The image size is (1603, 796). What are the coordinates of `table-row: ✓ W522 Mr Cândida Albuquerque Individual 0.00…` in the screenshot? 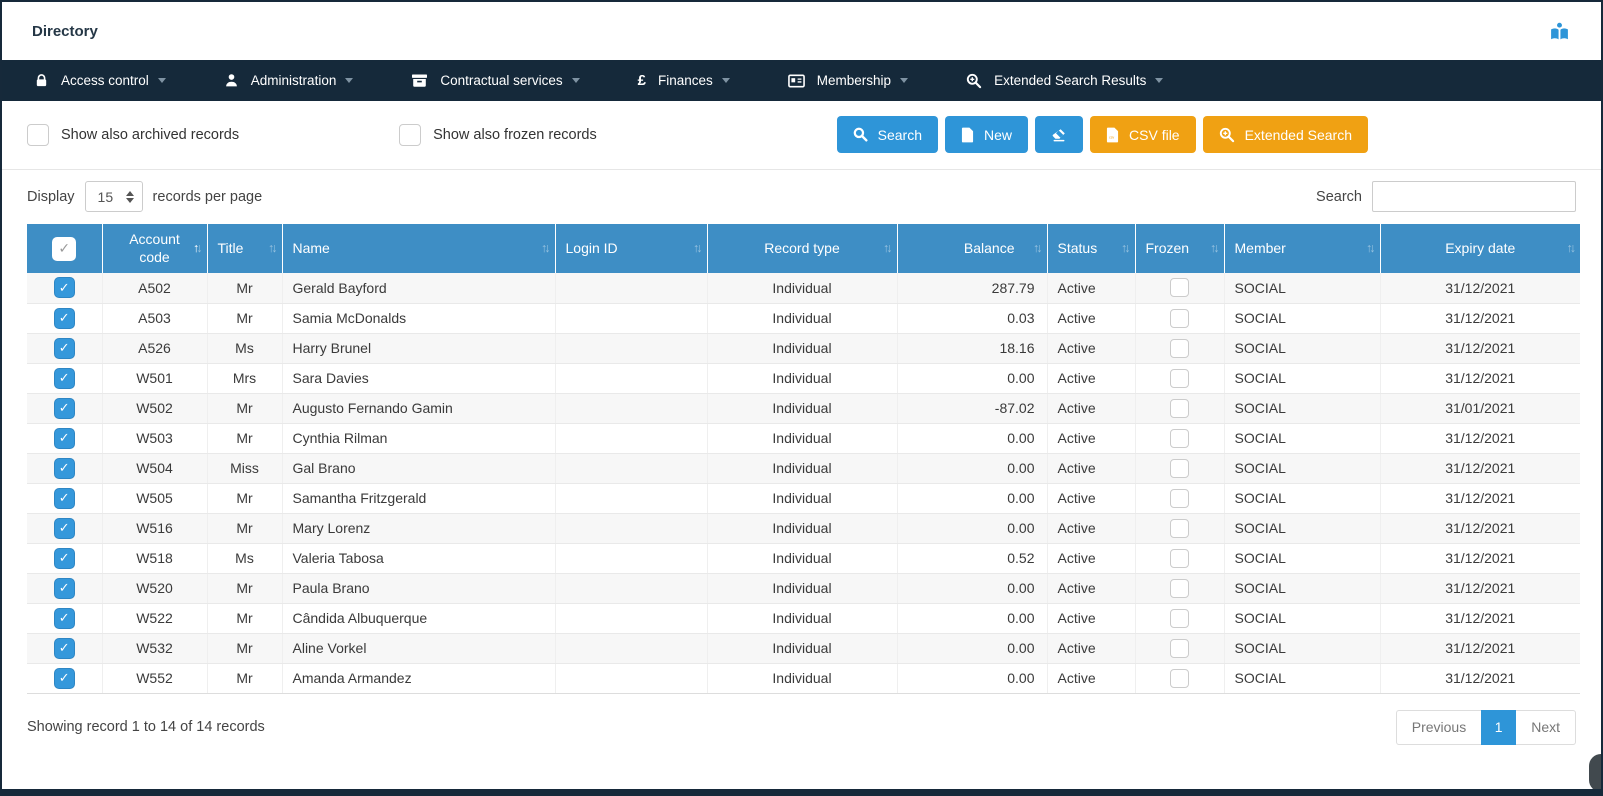 It's located at (803, 618).